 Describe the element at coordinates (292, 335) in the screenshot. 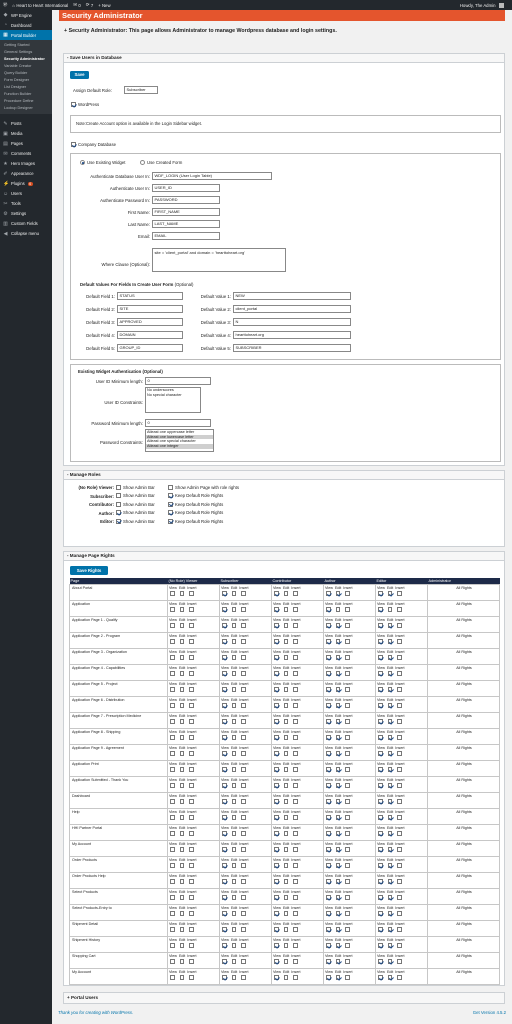

I see `default-value-input: hearttoheart.org` at that location.